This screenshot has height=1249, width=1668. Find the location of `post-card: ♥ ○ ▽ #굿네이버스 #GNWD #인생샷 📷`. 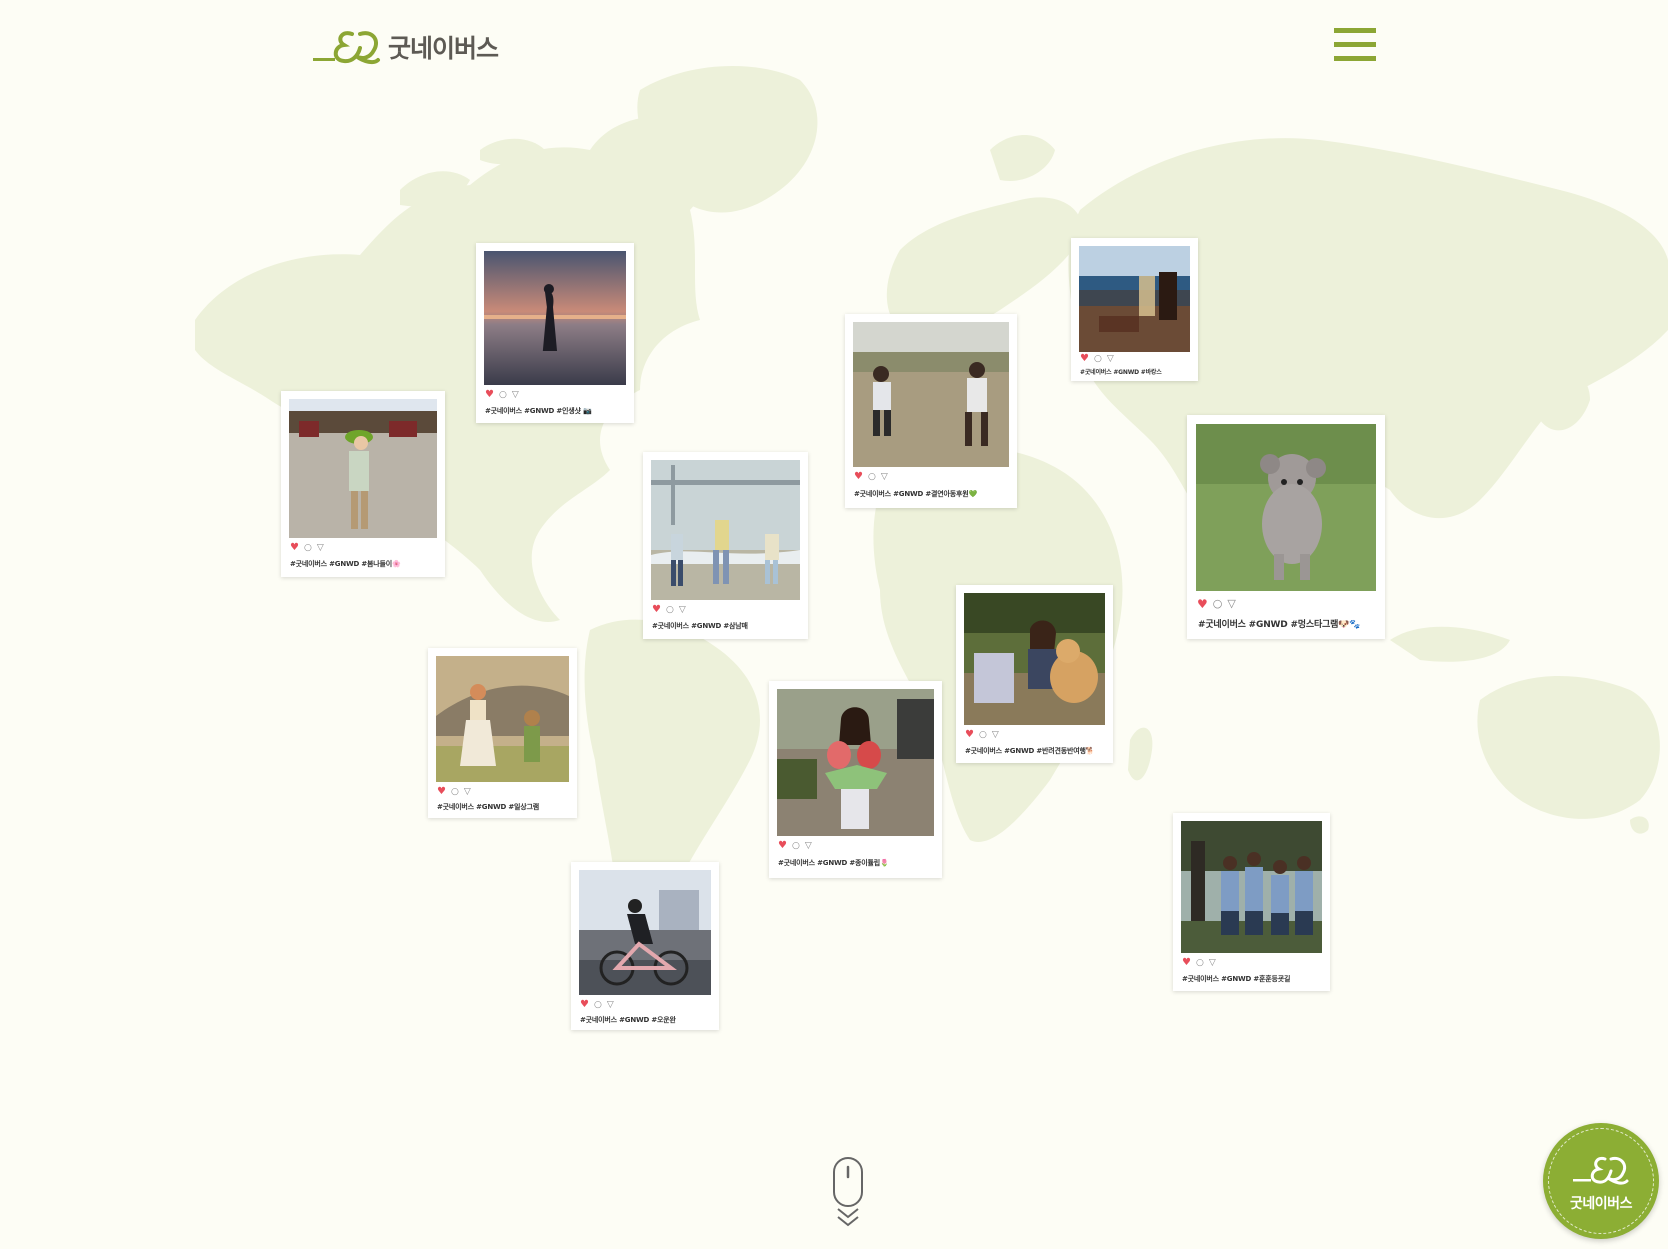

post-card: ♥ ○ ▽ #굿네이버스 #GNWD #인생샷 📷 is located at coordinates (555, 333).